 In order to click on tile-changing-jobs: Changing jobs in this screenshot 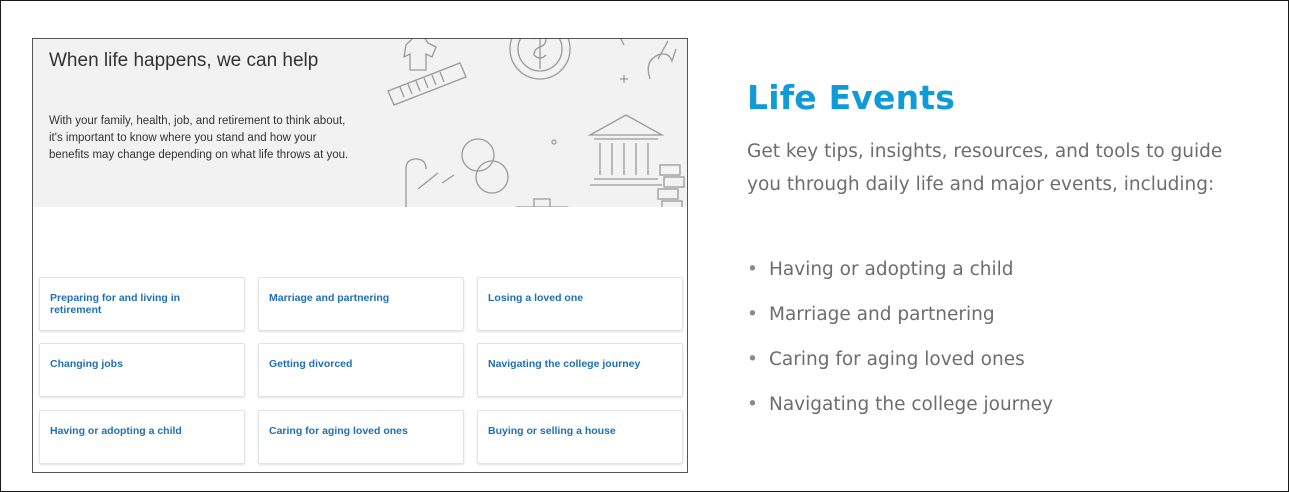, I will do `click(142, 370)`.